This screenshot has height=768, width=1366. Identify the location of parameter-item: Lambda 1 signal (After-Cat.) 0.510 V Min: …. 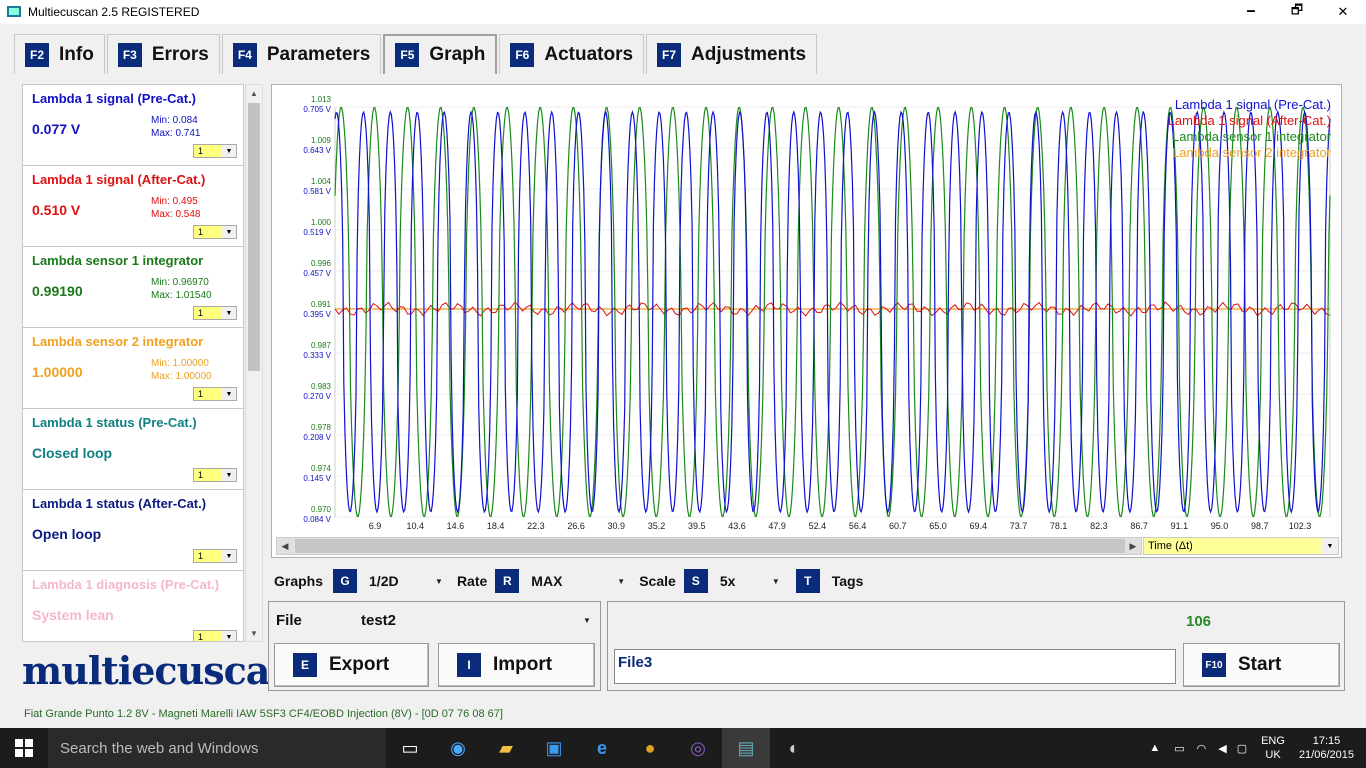
(133, 206).